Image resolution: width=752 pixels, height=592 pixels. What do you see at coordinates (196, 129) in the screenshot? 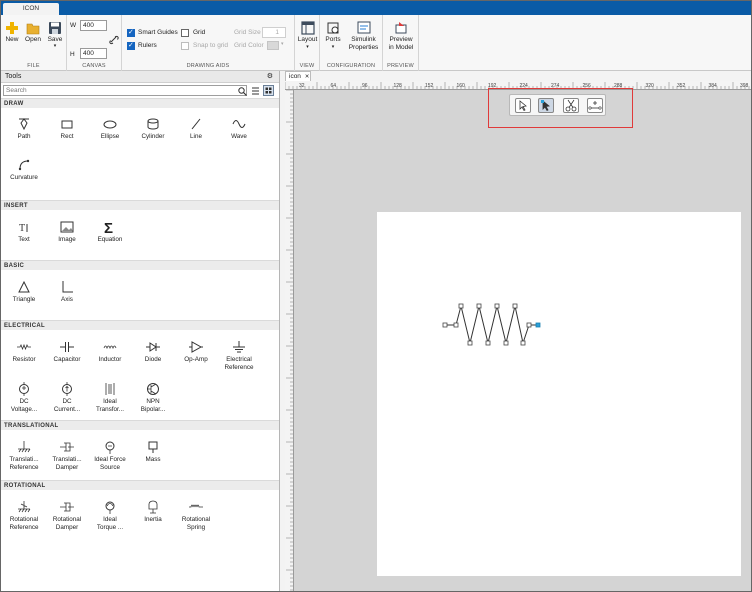
I see `tool-line: Line` at bounding box center [196, 129].